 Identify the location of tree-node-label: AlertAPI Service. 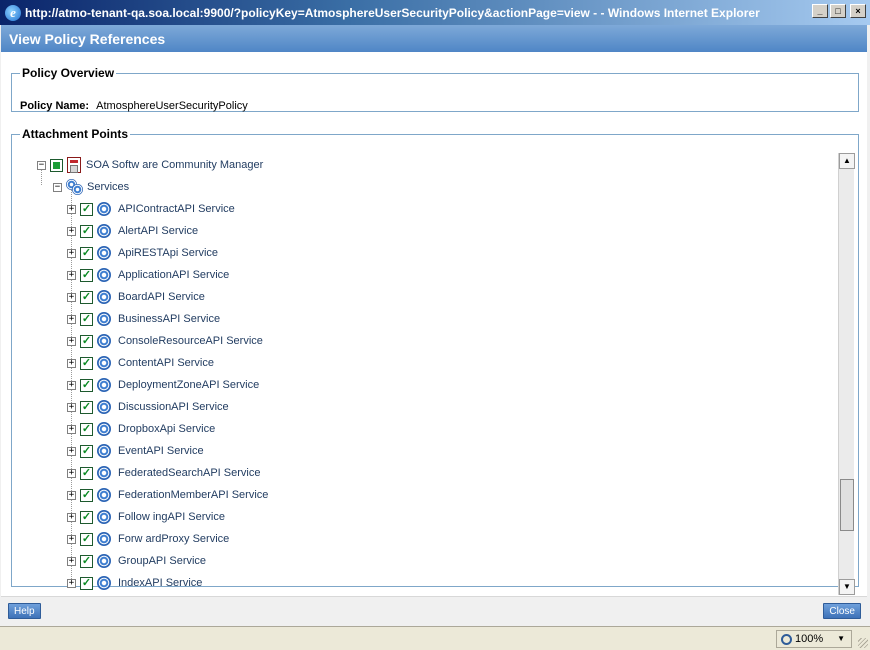
(158, 231).